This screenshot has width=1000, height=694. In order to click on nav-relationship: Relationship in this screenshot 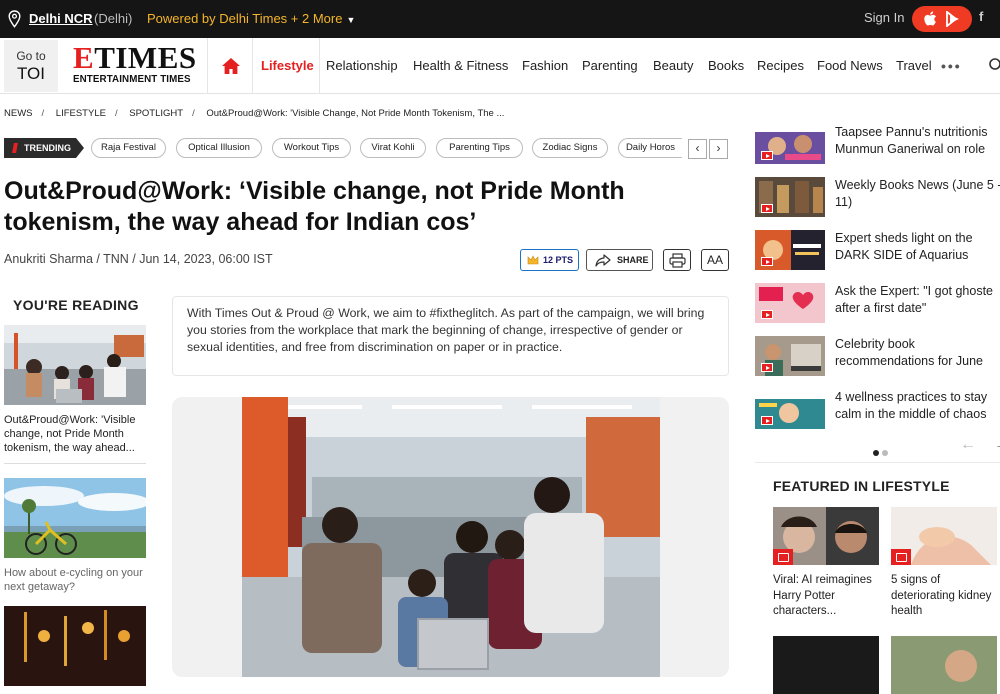, I will do `click(362, 65)`.